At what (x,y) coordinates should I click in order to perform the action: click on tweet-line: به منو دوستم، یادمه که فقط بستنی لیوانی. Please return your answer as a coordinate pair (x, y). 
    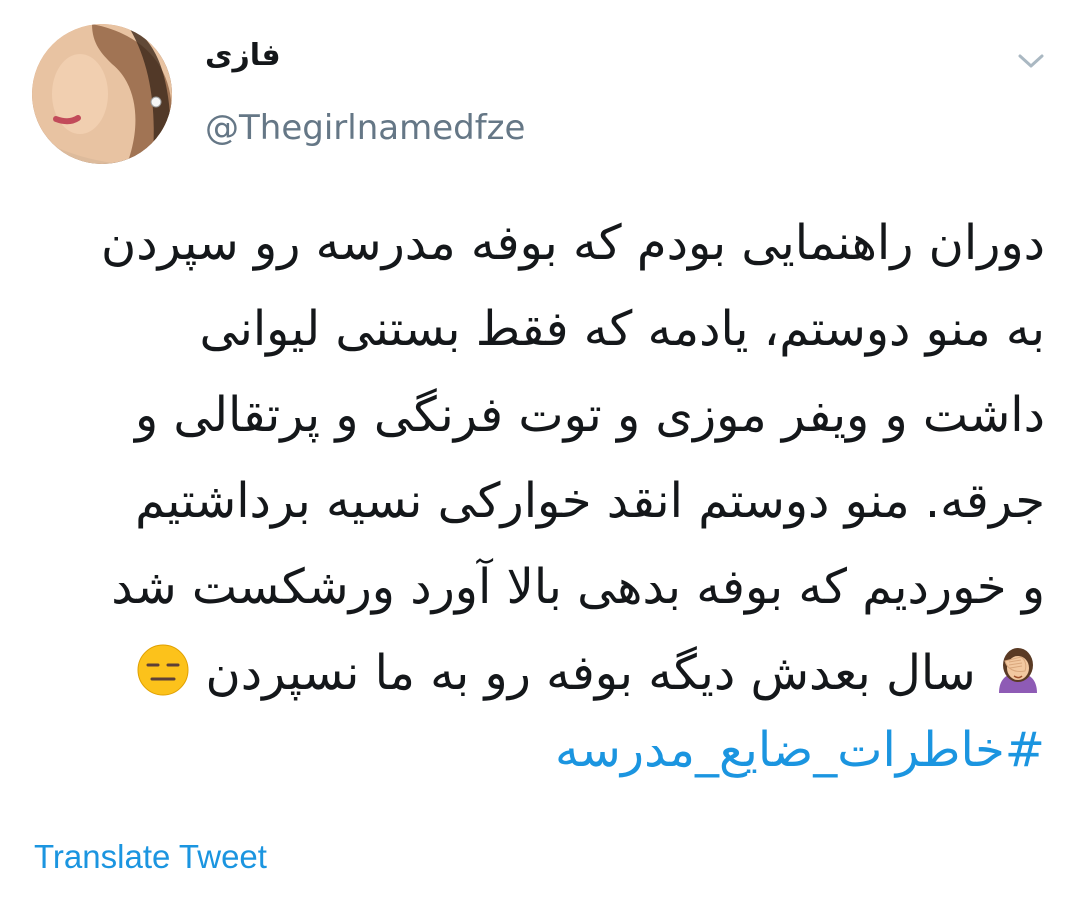
    Looking at the image, I should click on (622, 329).